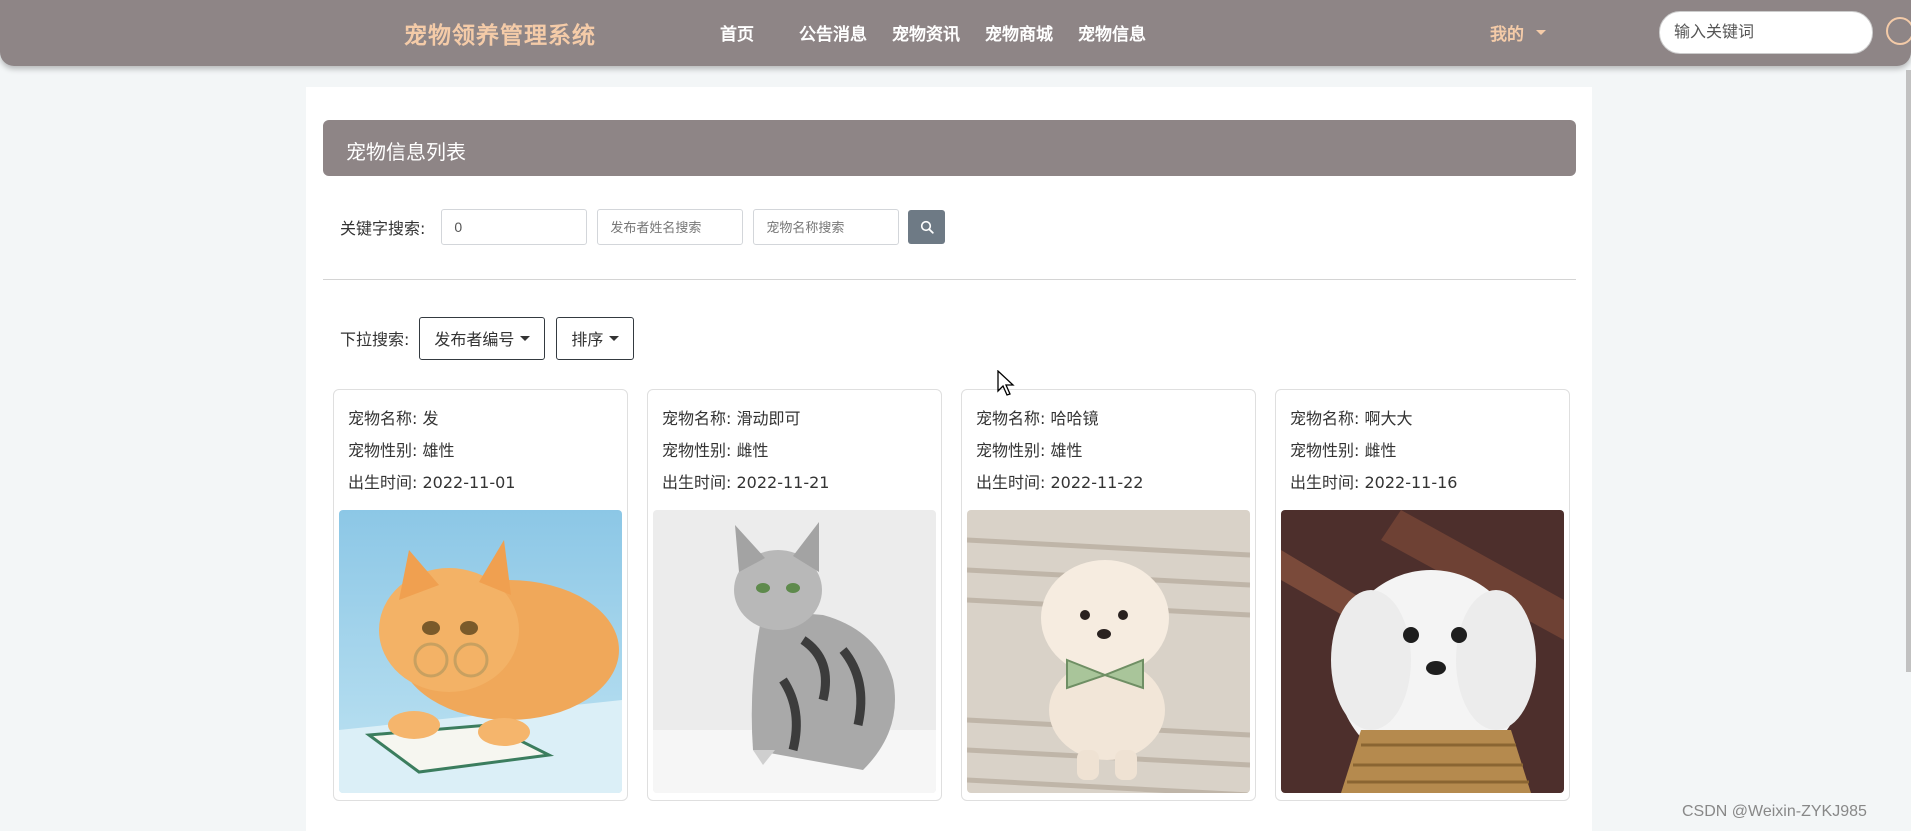 The image size is (1911, 831). What do you see at coordinates (737, 32) in the screenshot?
I see `nav-home: 首页` at bounding box center [737, 32].